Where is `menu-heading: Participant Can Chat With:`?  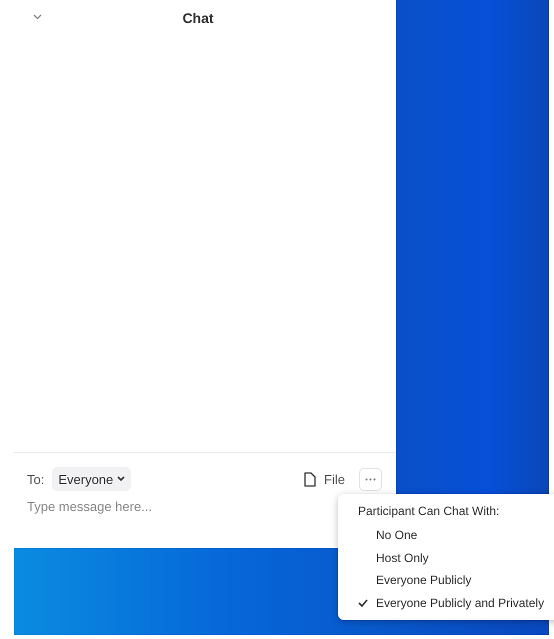 menu-heading: Participant Can Chat With: is located at coordinates (428, 511).